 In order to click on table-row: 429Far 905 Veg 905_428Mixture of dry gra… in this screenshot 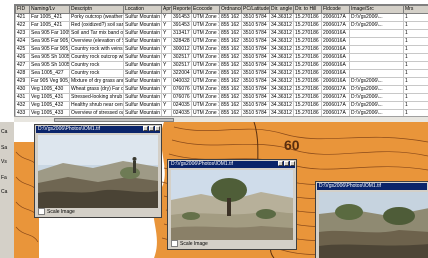, I will do `click(221, 81)`.